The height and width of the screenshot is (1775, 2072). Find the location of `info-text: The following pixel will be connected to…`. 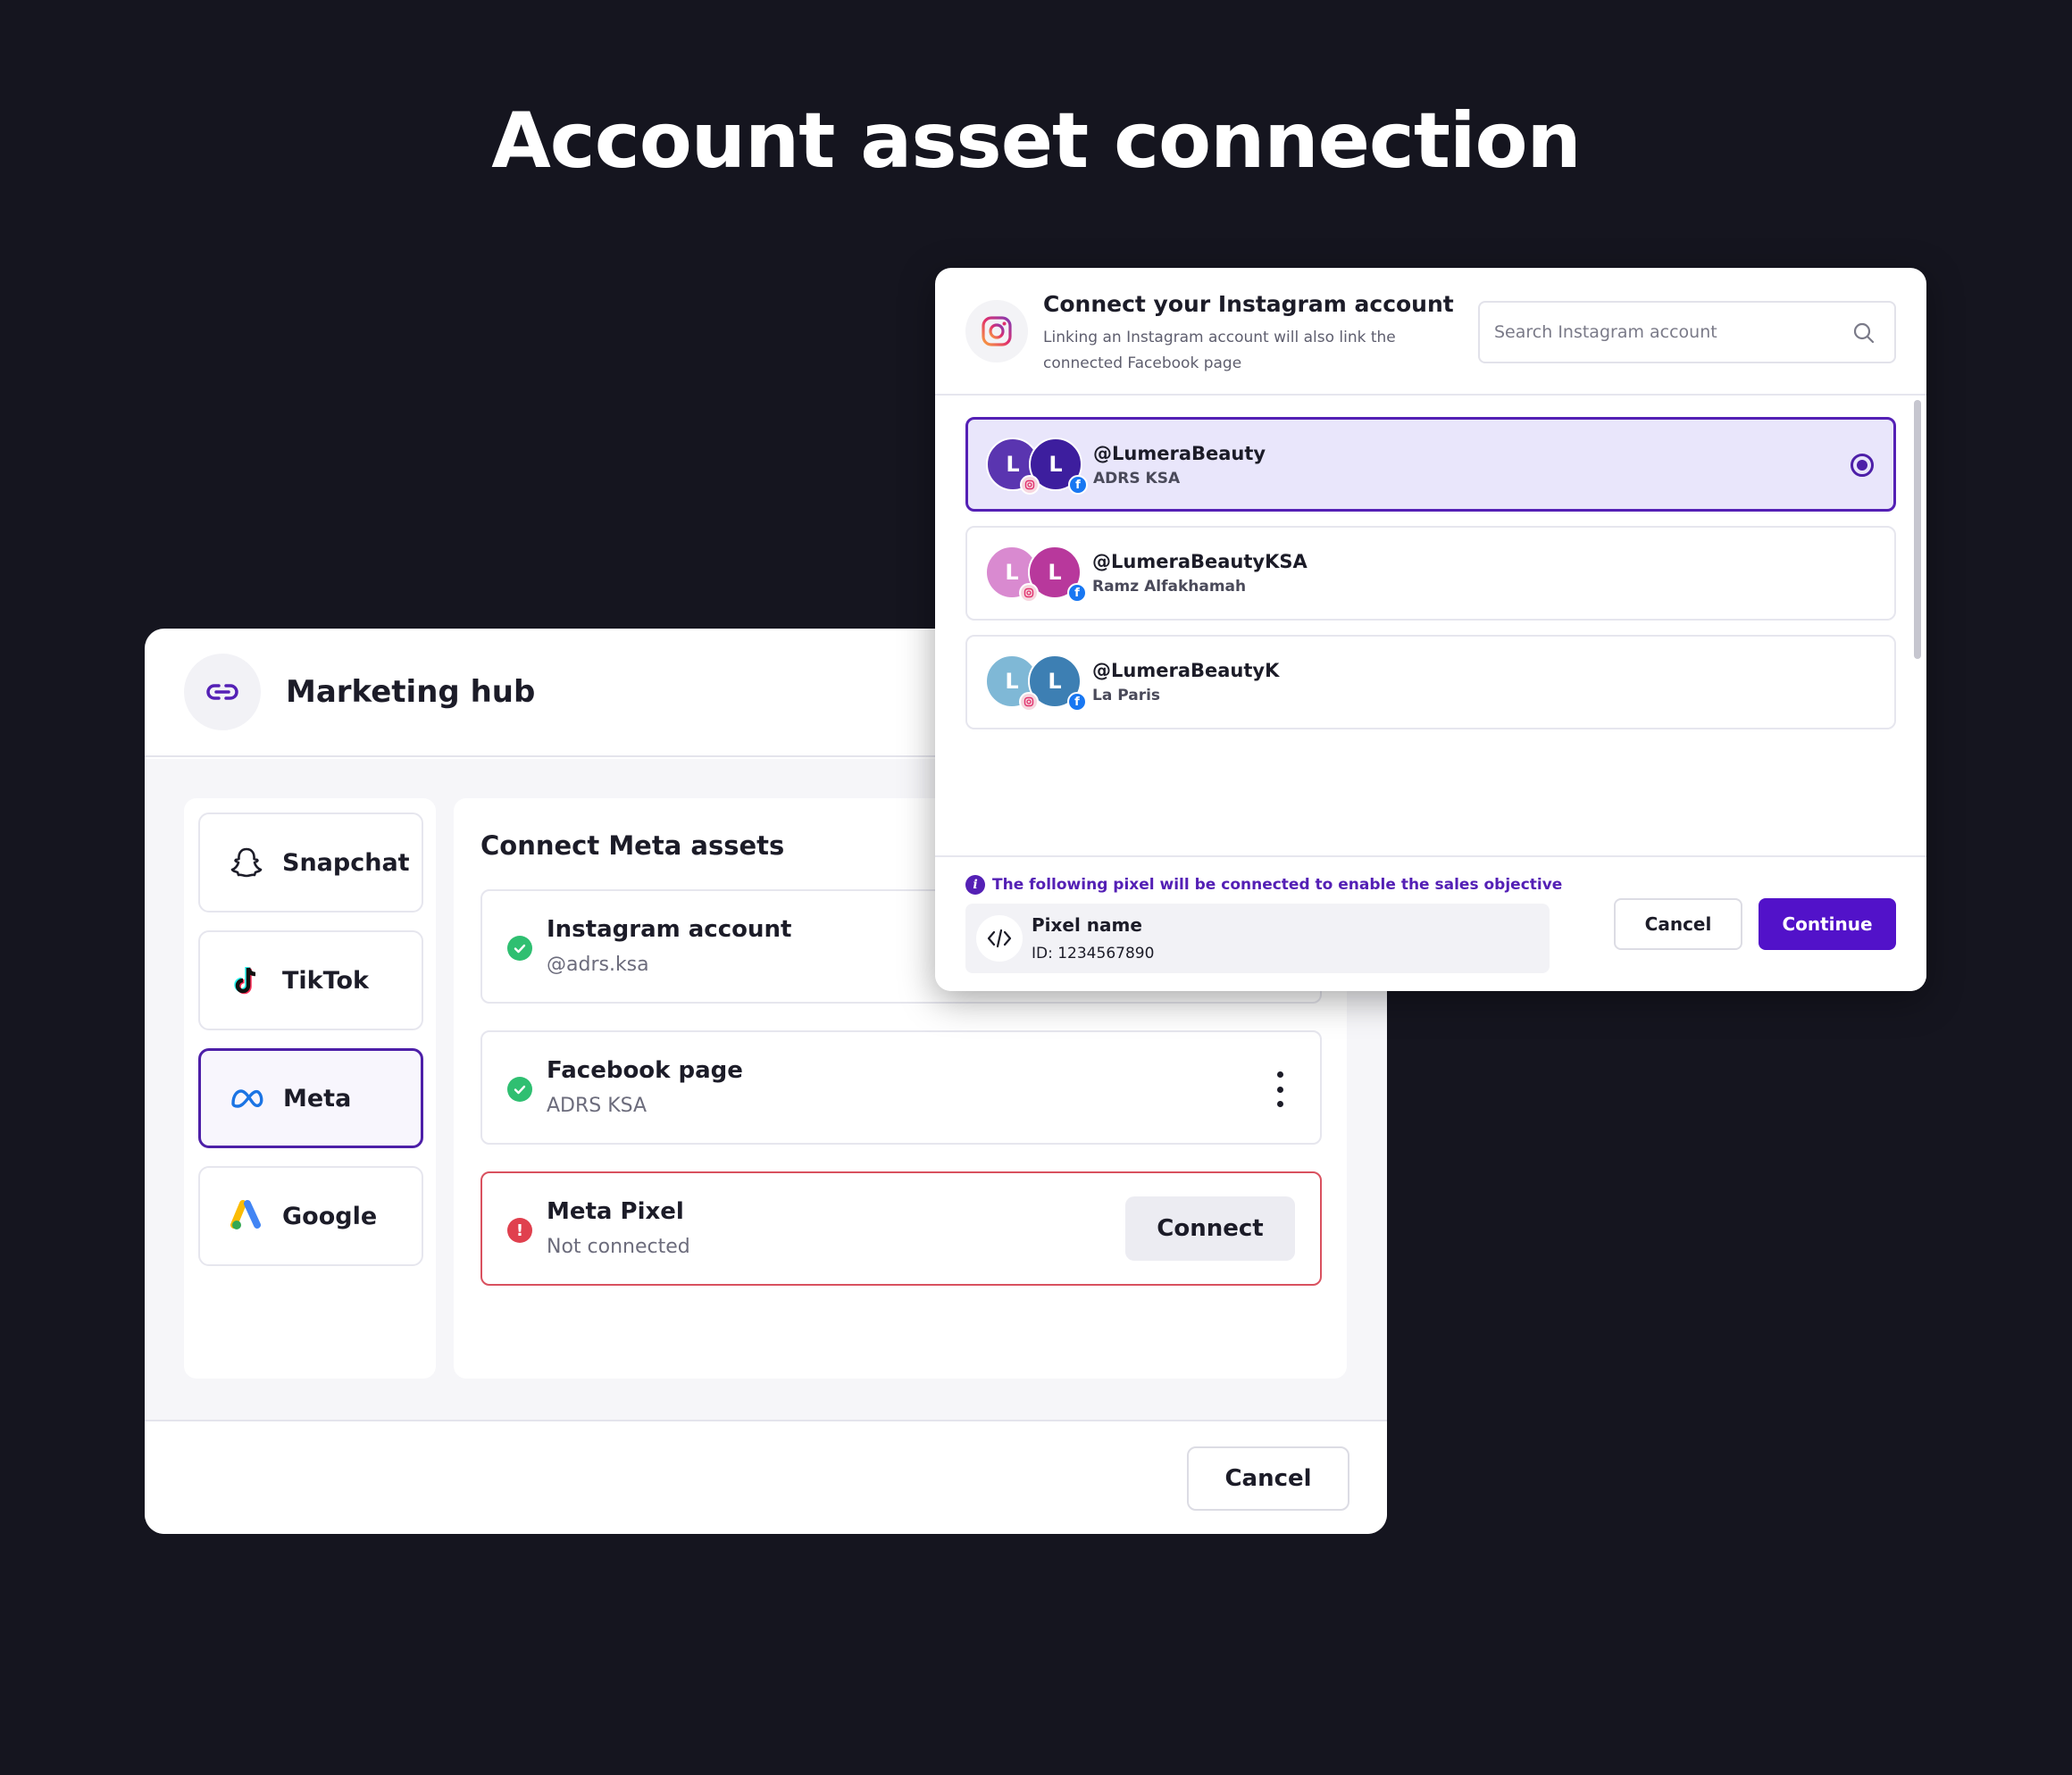

info-text: The following pixel will be connected to… is located at coordinates (1277, 885).